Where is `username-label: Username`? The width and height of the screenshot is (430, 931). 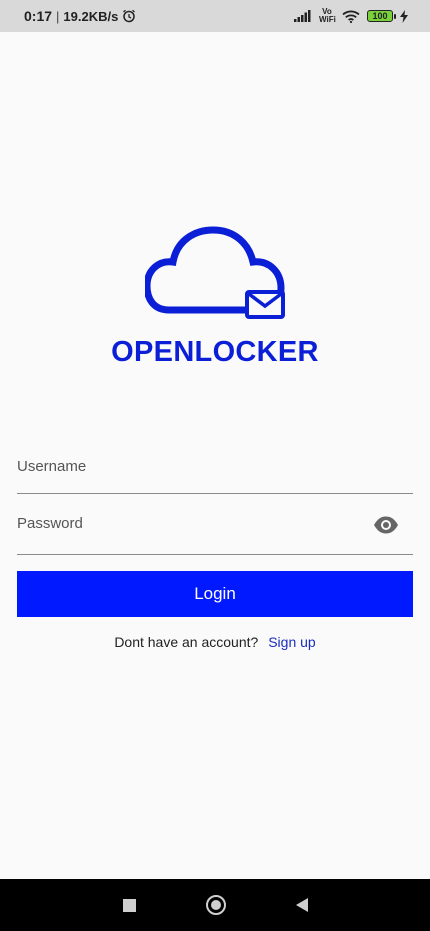 username-label: Username is located at coordinates (52, 466).